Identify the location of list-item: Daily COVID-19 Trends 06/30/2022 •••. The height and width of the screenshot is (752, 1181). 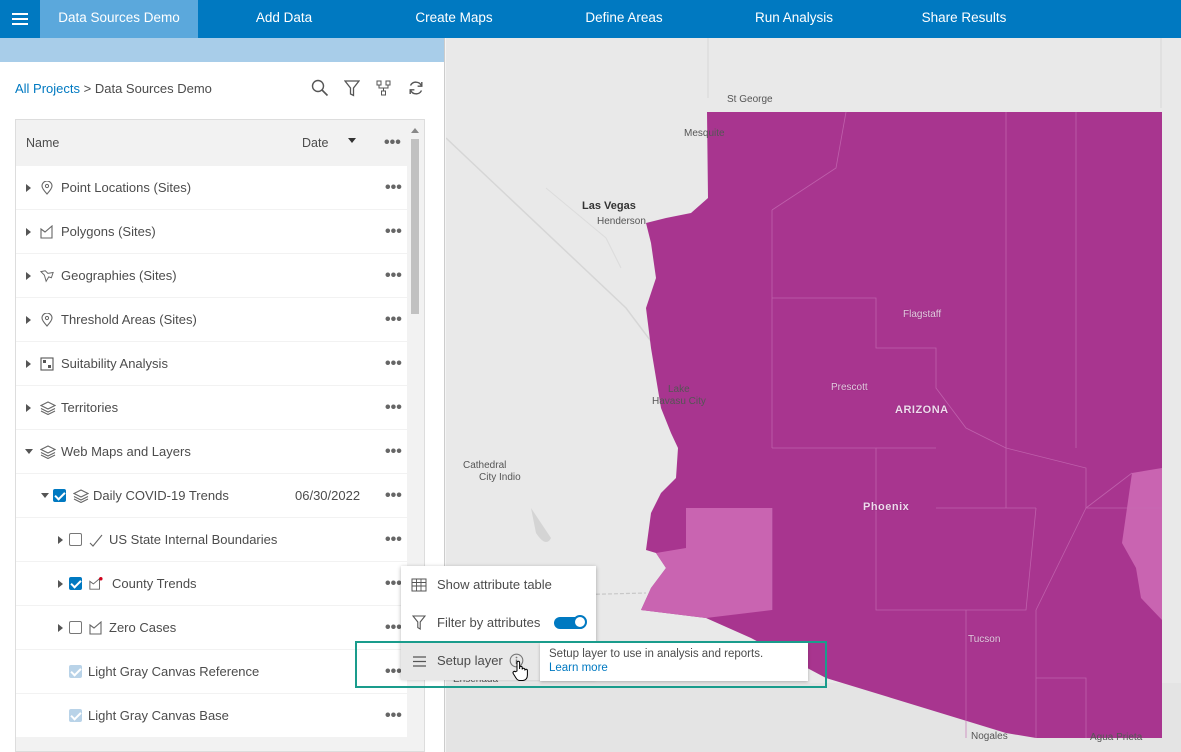
(211, 495).